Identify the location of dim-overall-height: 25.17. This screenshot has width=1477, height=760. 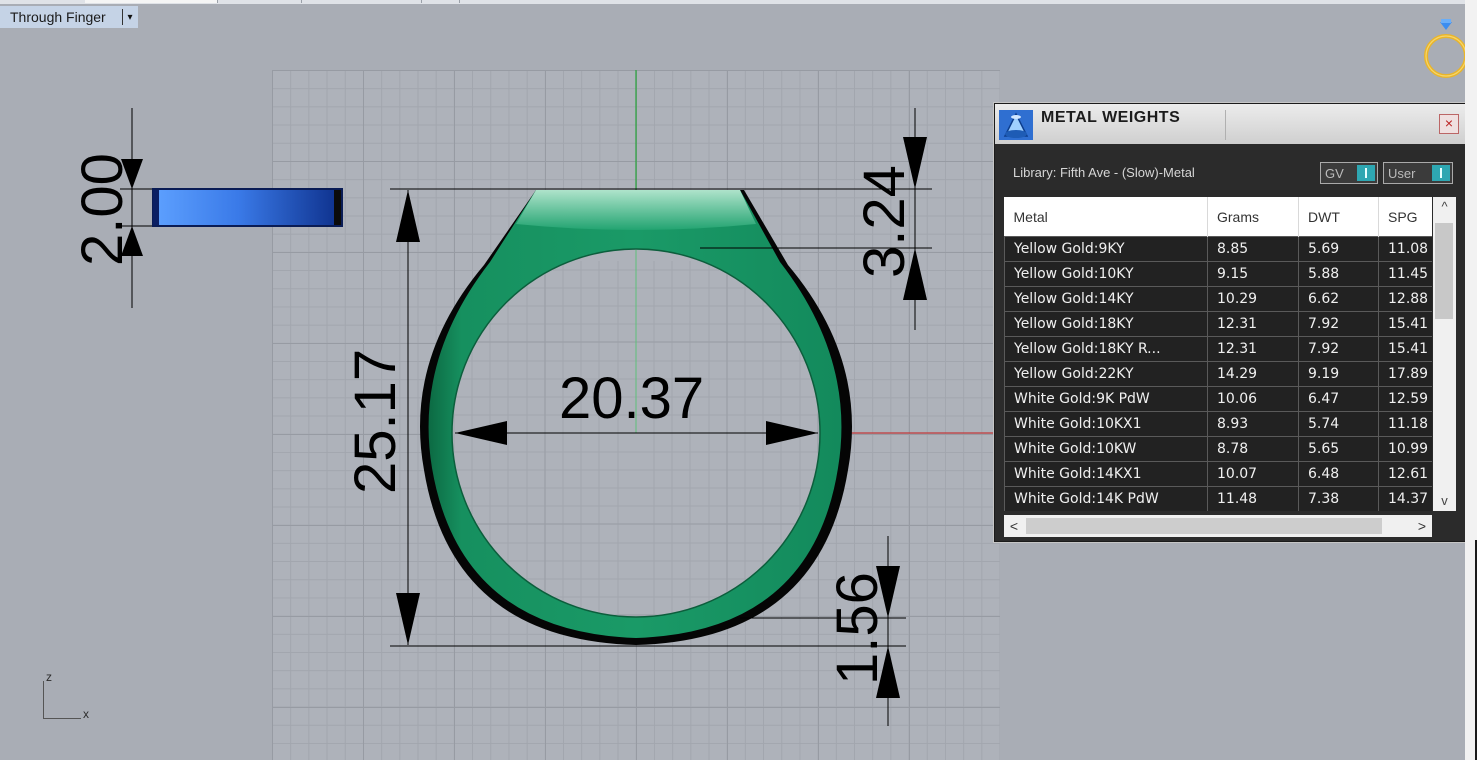
(375, 421).